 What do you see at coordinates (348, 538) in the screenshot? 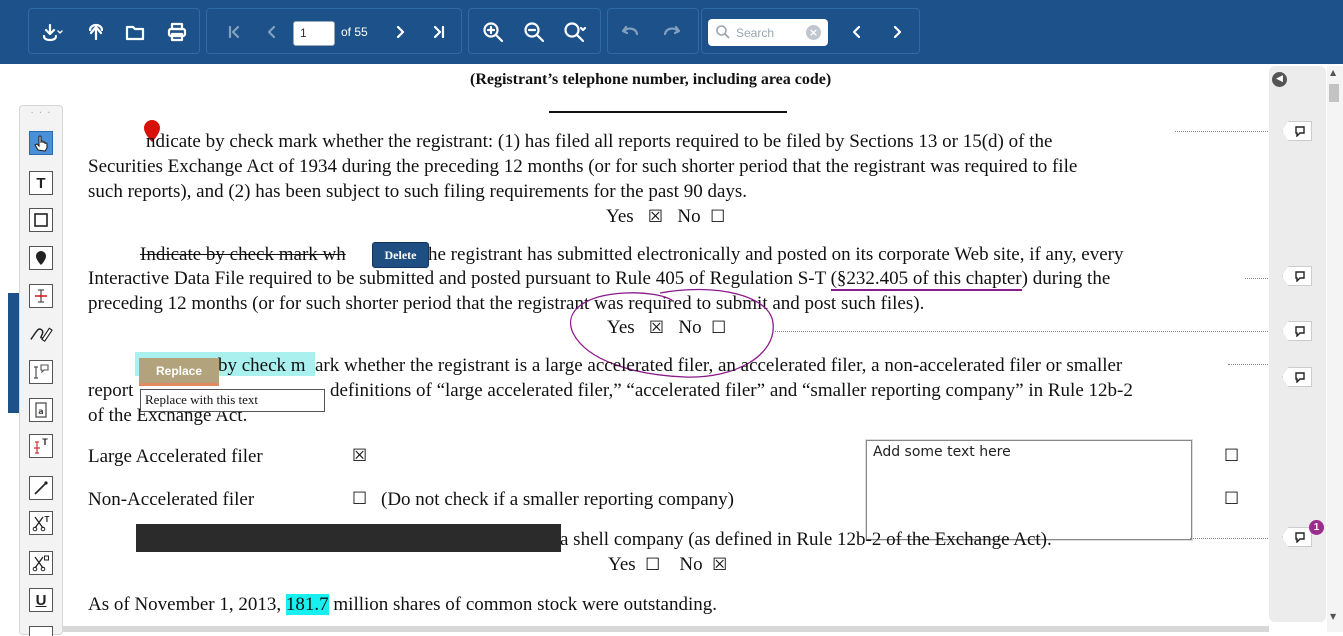
I see `redaction-box` at bounding box center [348, 538].